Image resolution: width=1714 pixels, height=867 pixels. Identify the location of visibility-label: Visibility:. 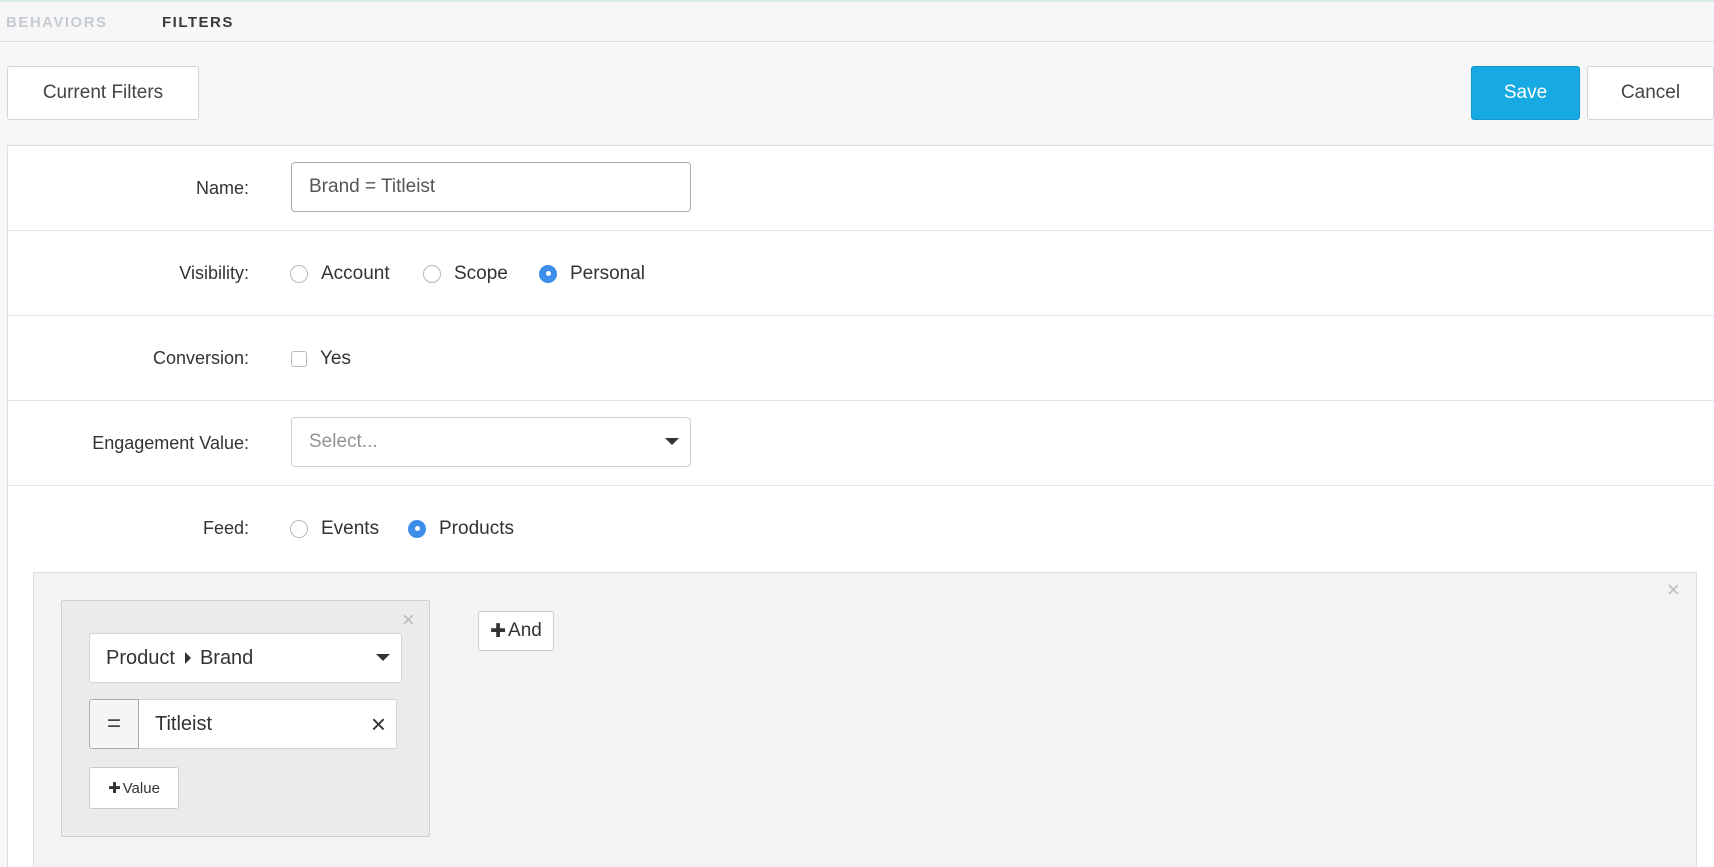
(214, 273).